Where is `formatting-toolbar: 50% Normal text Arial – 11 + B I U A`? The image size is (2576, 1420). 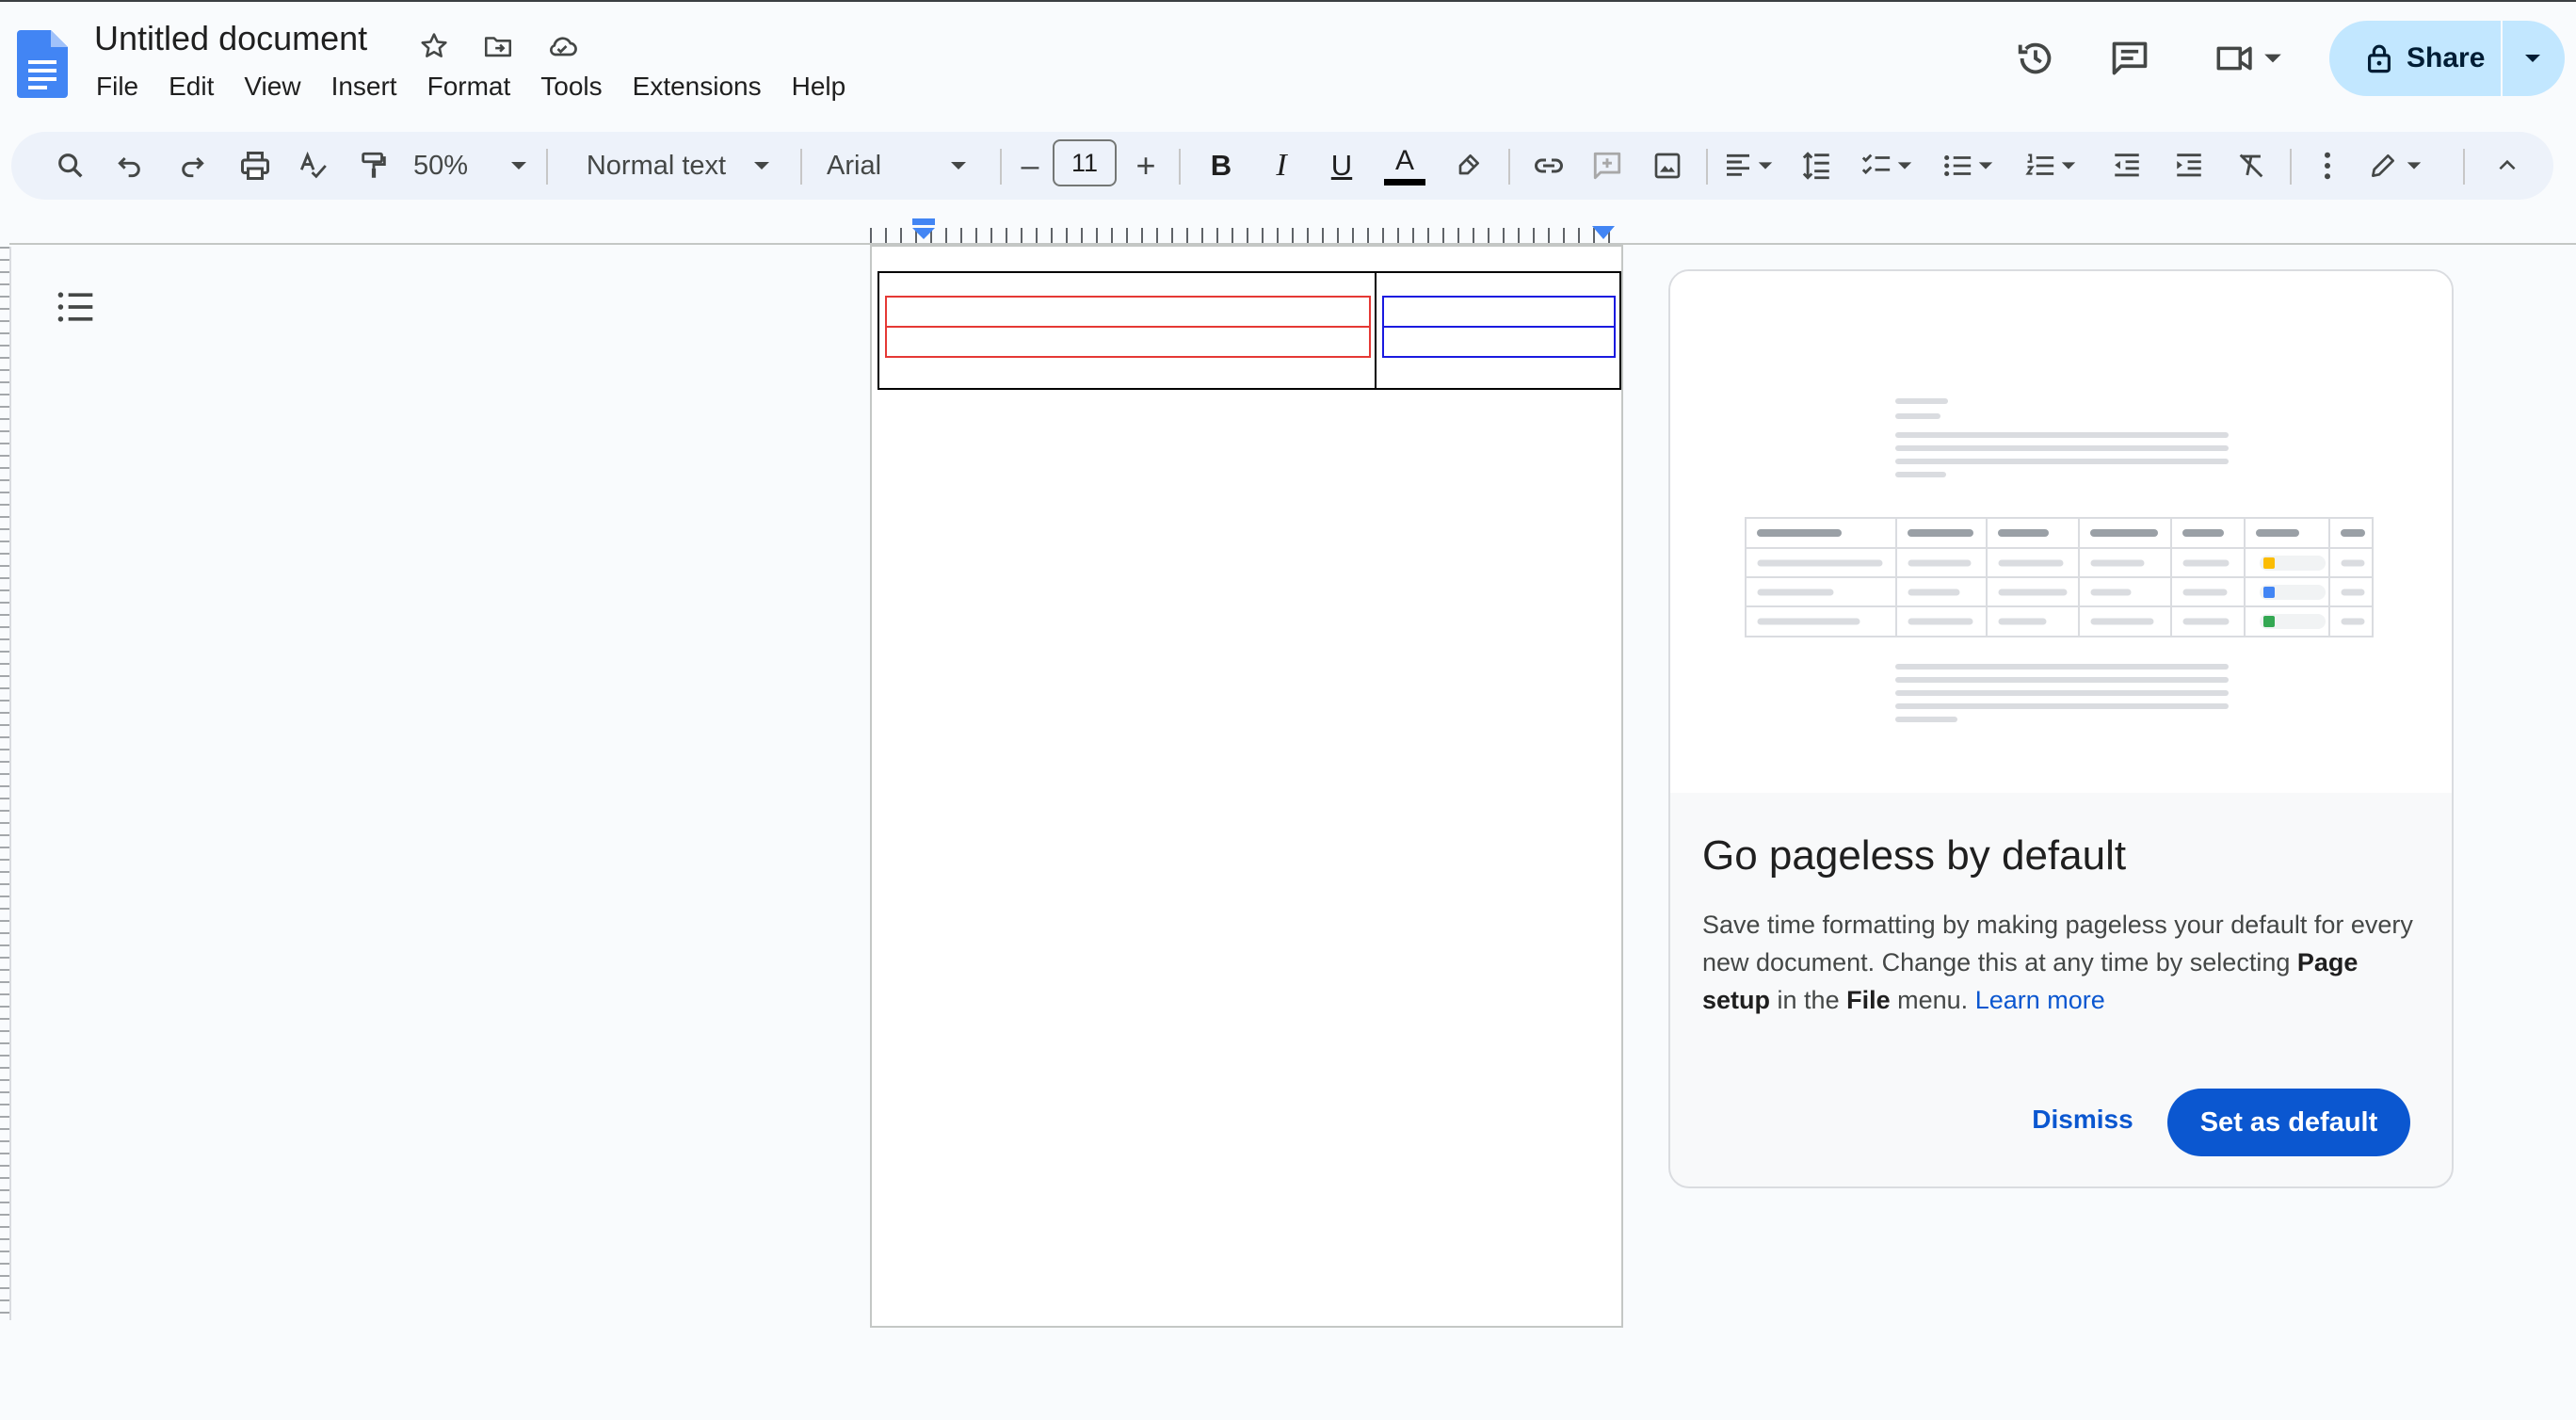 formatting-toolbar: 50% Normal text Arial – 11 + B I U A is located at coordinates (1282, 166).